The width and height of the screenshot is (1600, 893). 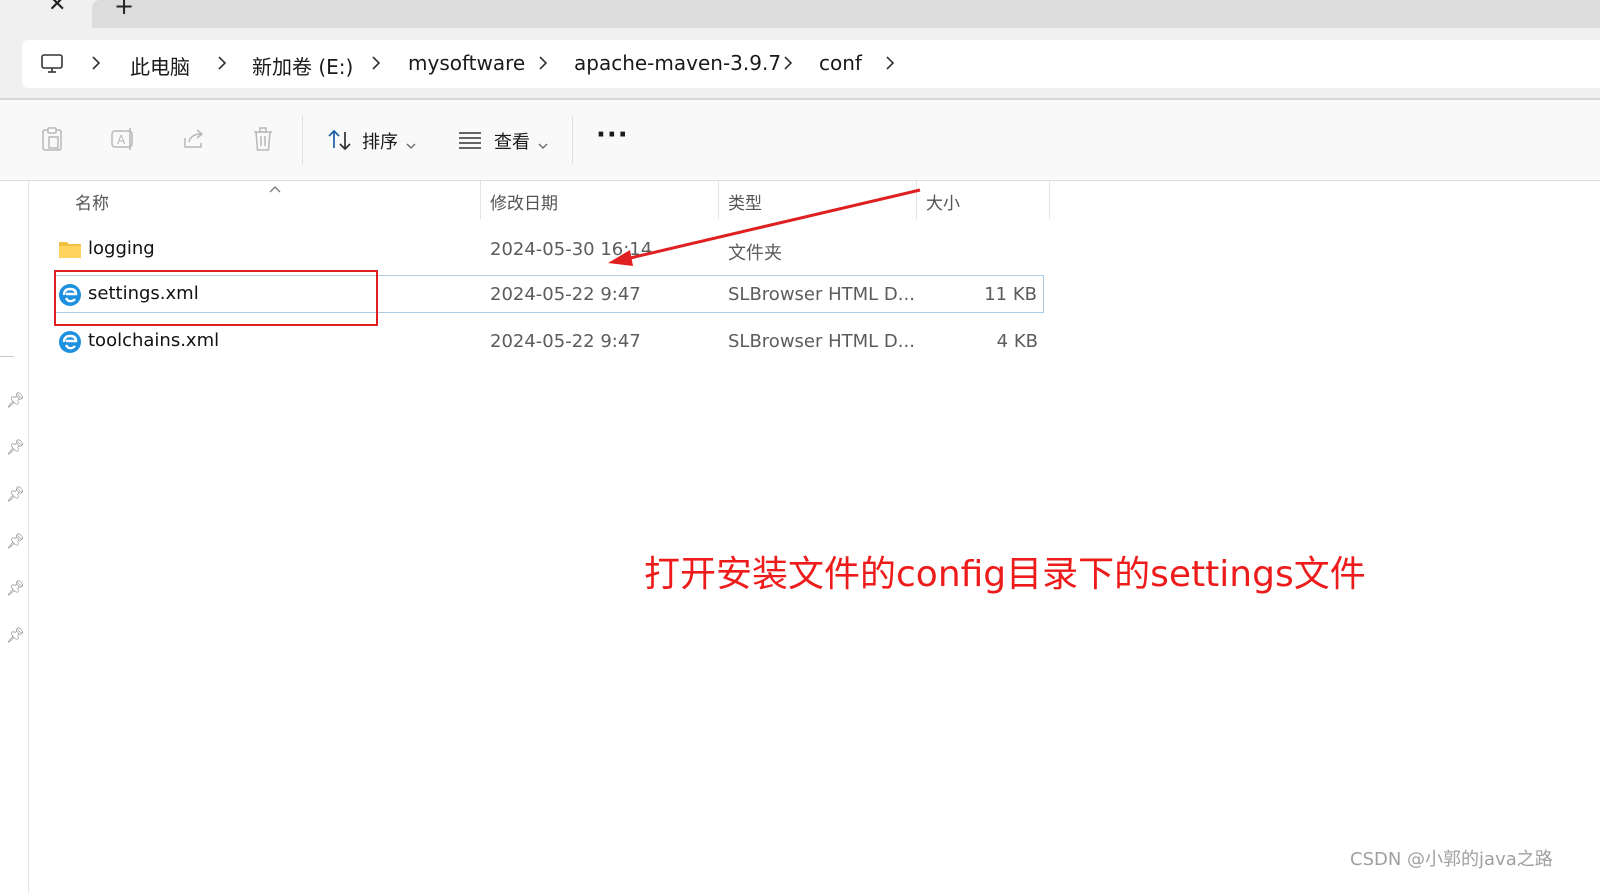 What do you see at coordinates (1005, 574) in the screenshot?
I see `annotation-text: 打开安装文件的config目录下的settings文件` at bounding box center [1005, 574].